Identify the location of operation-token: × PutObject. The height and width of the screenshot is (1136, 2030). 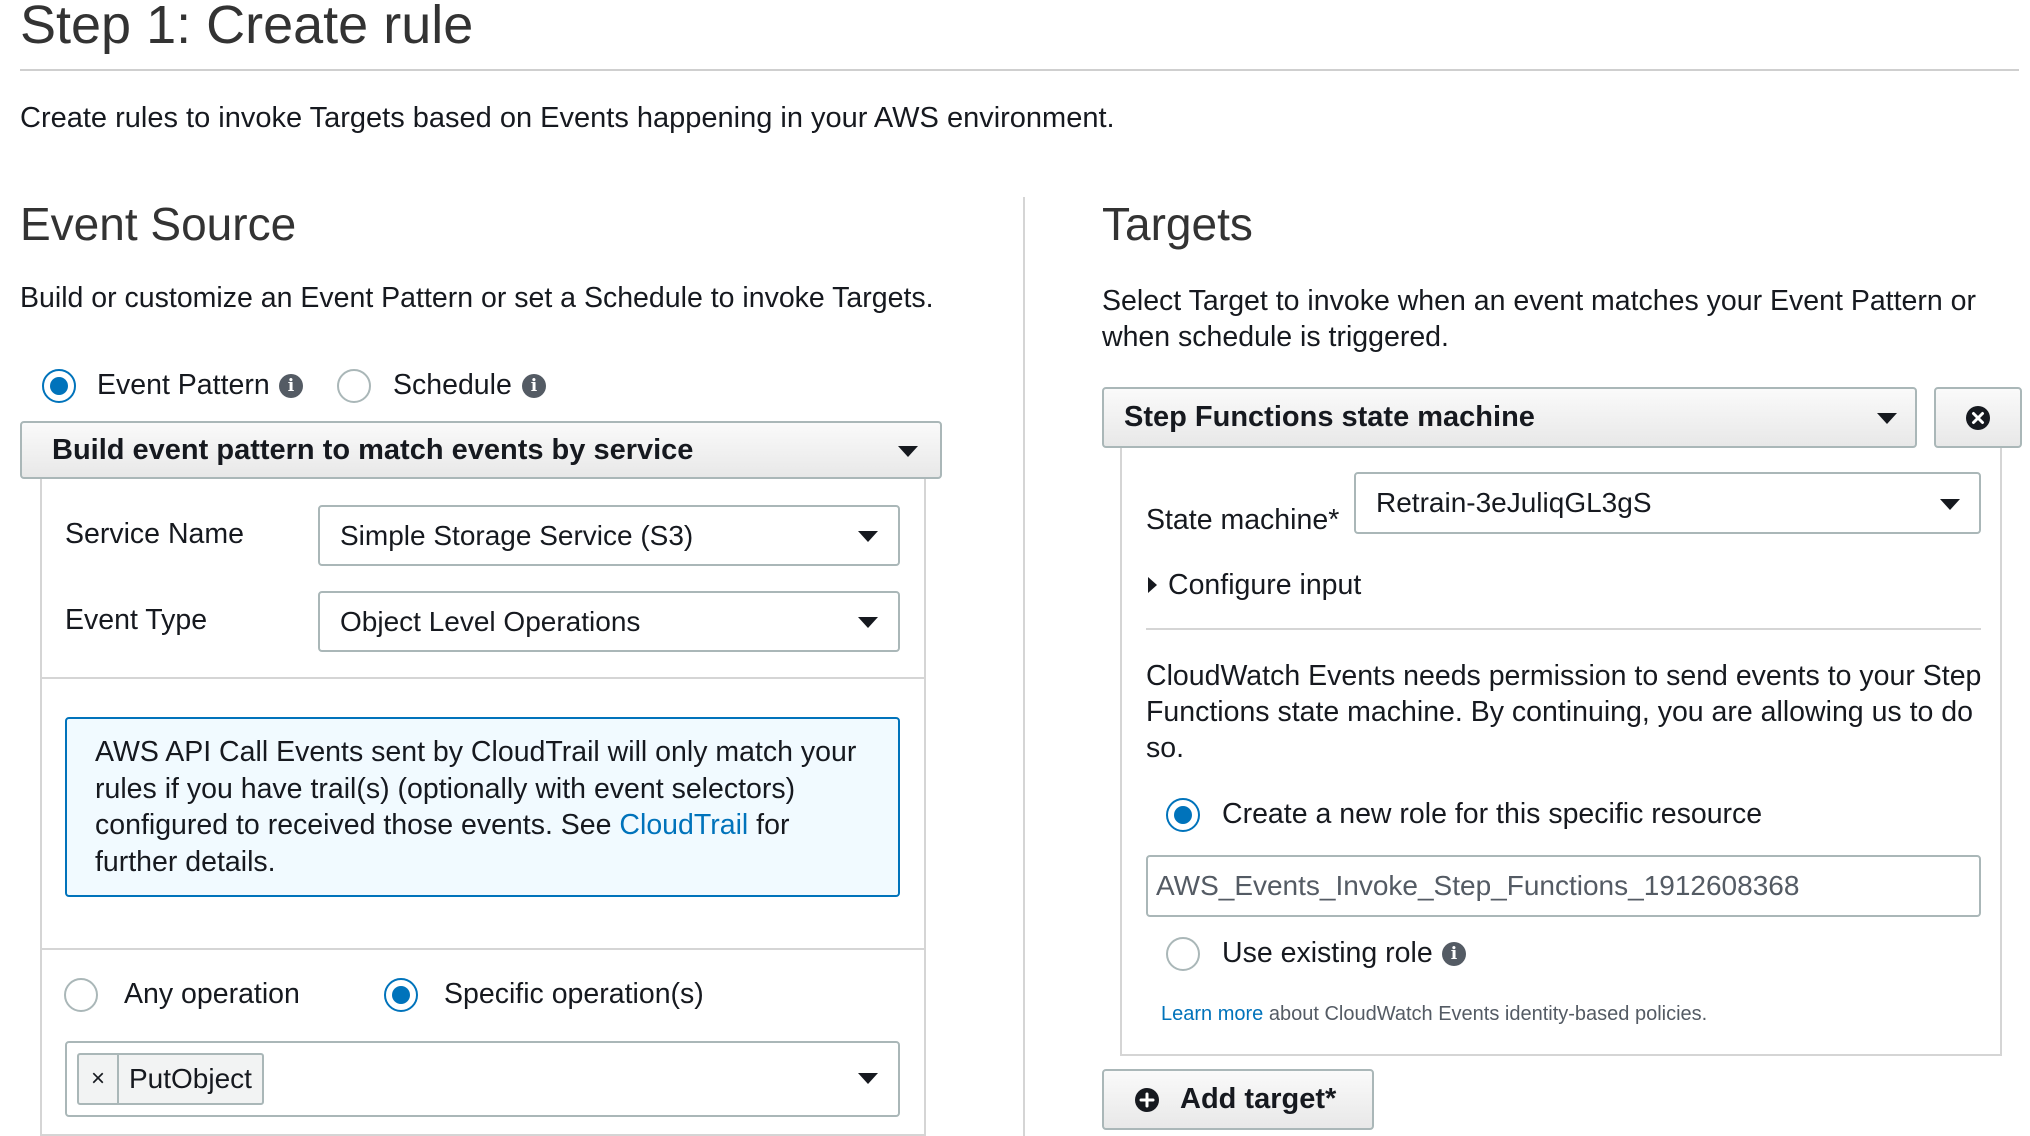
(170, 1079).